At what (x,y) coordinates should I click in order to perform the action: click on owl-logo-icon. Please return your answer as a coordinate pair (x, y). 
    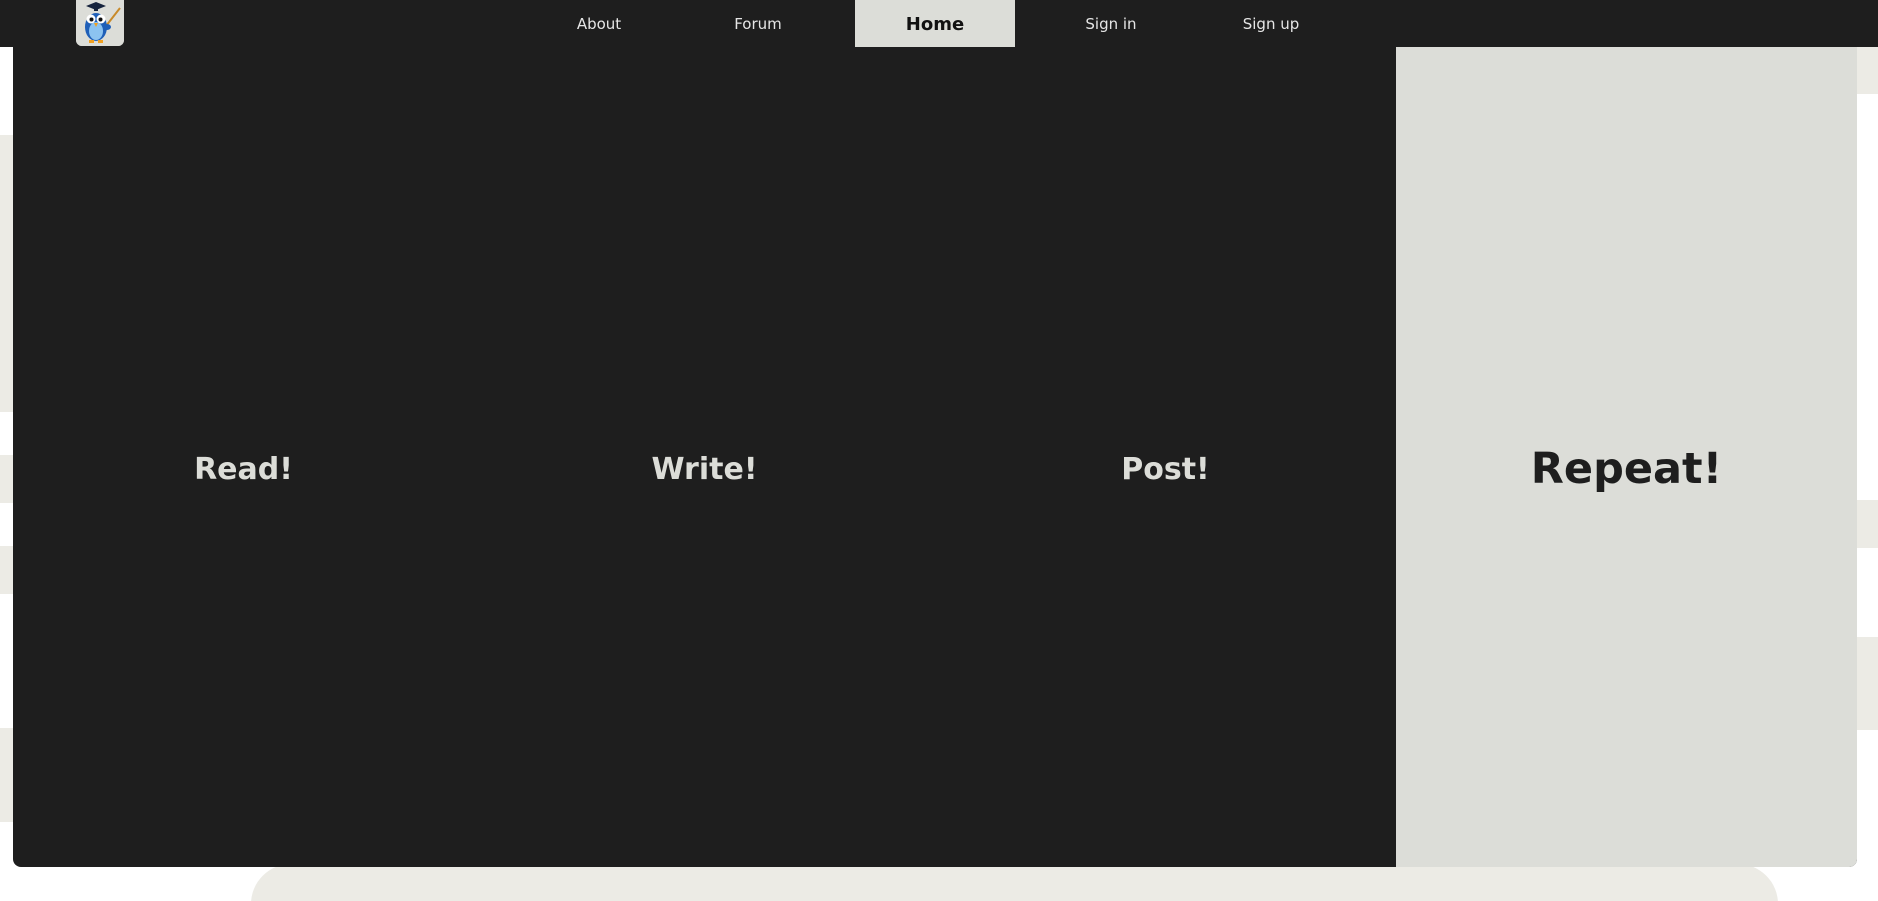
    Looking at the image, I should click on (100, 23).